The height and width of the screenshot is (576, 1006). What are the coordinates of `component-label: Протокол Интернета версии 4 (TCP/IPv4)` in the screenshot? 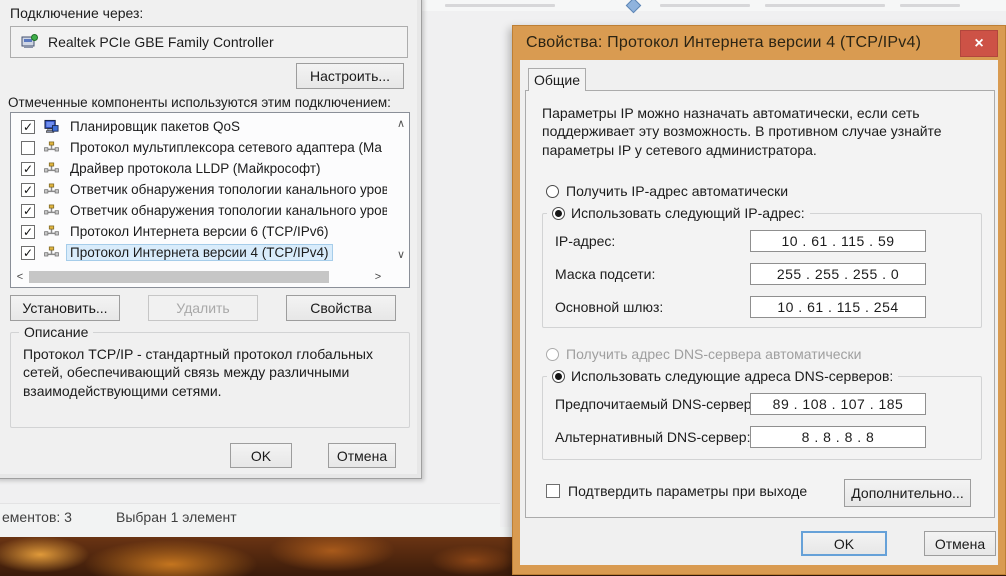 It's located at (199, 252).